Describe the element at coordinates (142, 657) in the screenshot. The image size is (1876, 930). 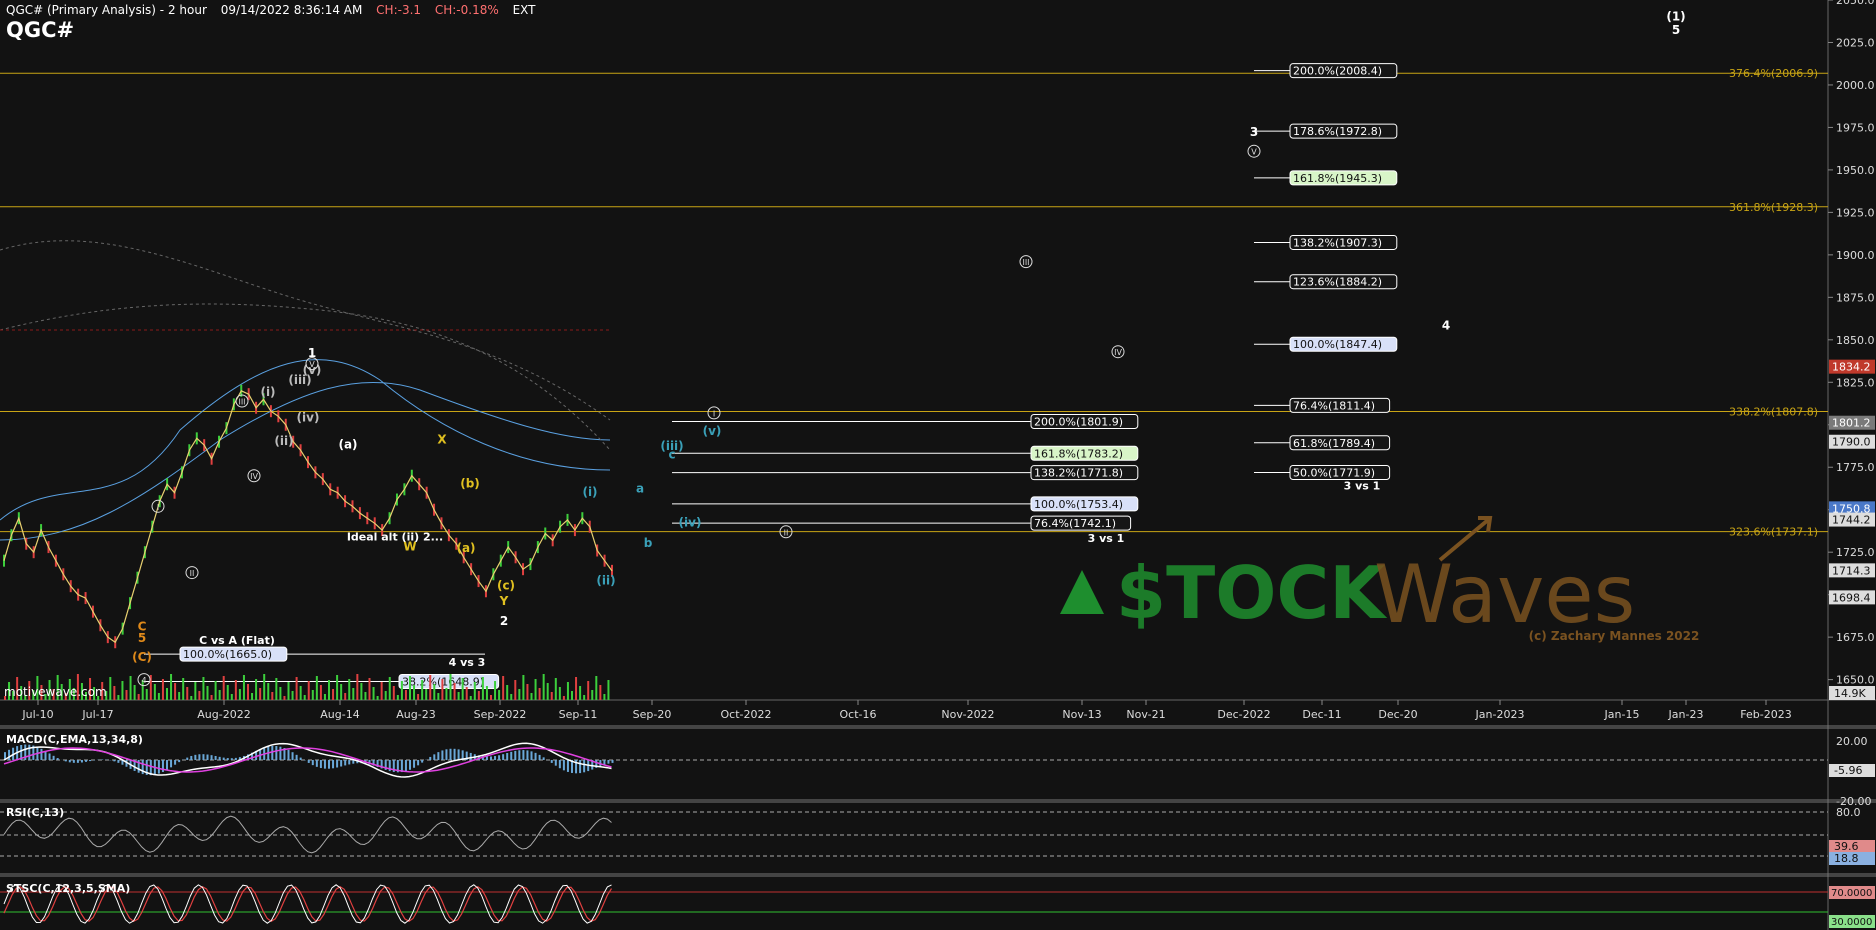
I see `wave-label: (C)` at that location.